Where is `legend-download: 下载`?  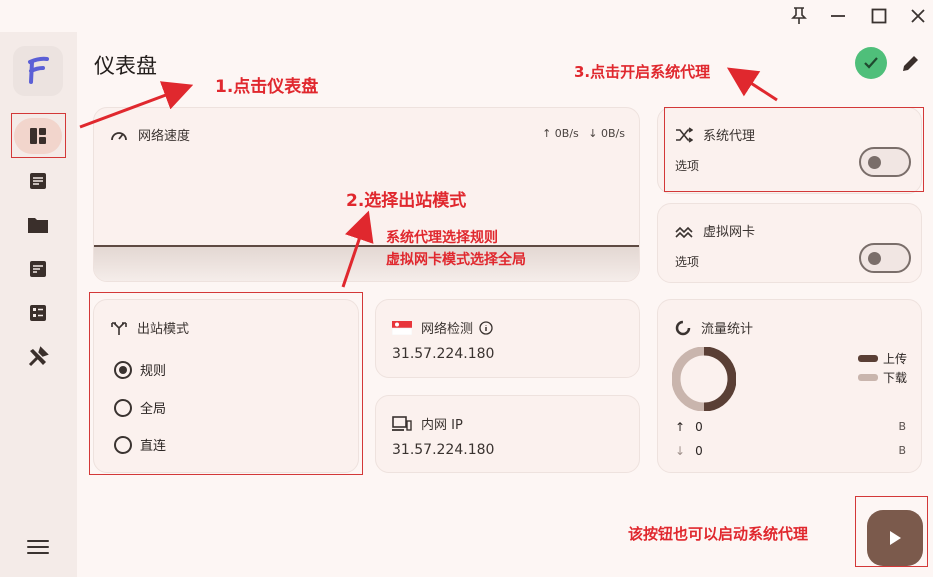 legend-download: 下载 is located at coordinates (882, 377).